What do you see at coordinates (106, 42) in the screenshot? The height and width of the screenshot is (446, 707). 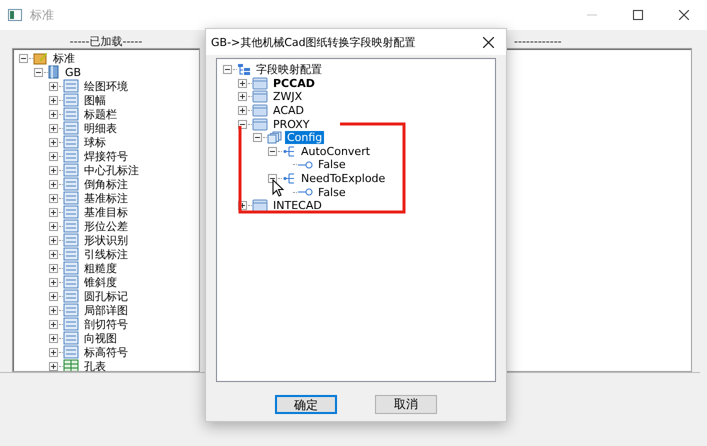 I see `group-label: -----已加载-----` at bounding box center [106, 42].